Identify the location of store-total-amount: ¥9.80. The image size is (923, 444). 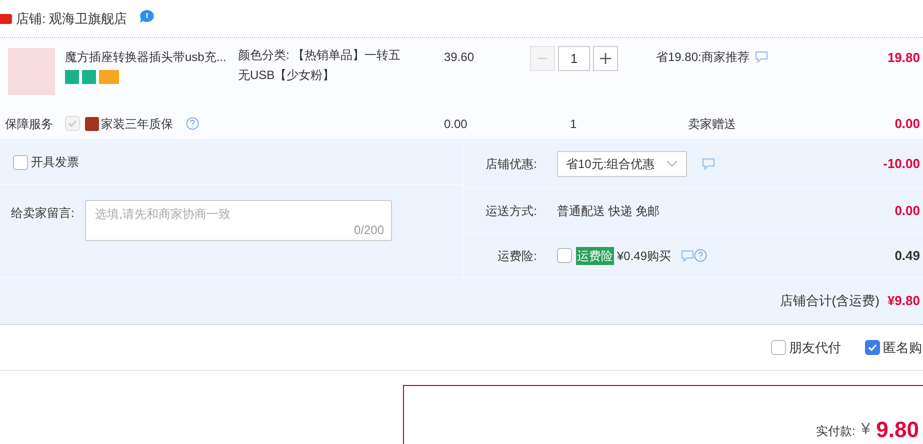
(903, 301).